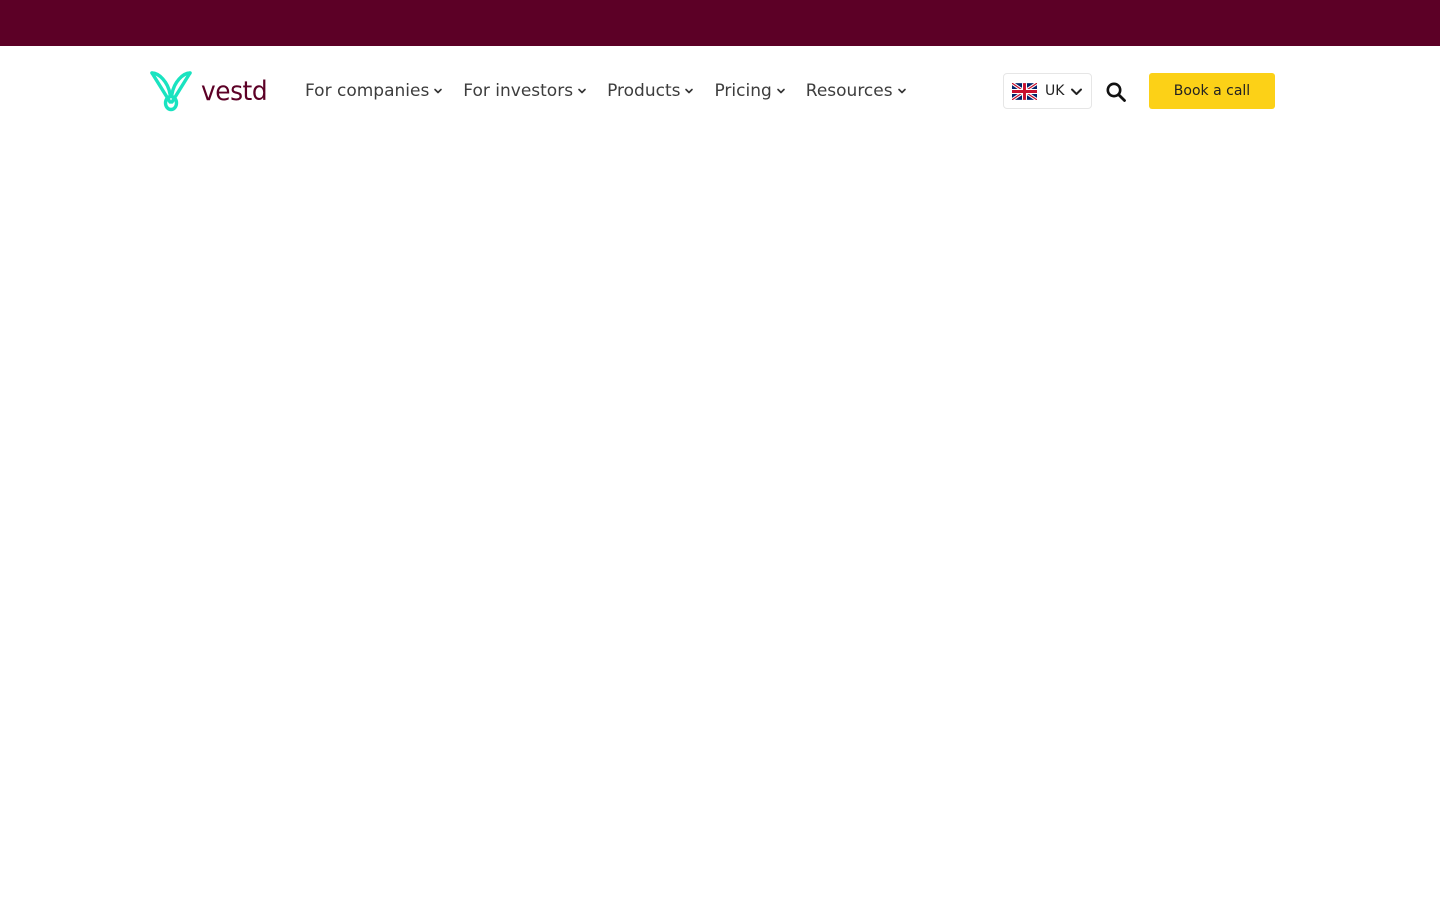 The height and width of the screenshot is (900, 1440). What do you see at coordinates (1024, 91) in the screenshot?
I see `uk-flag-icon` at bounding box center [1024, 91].